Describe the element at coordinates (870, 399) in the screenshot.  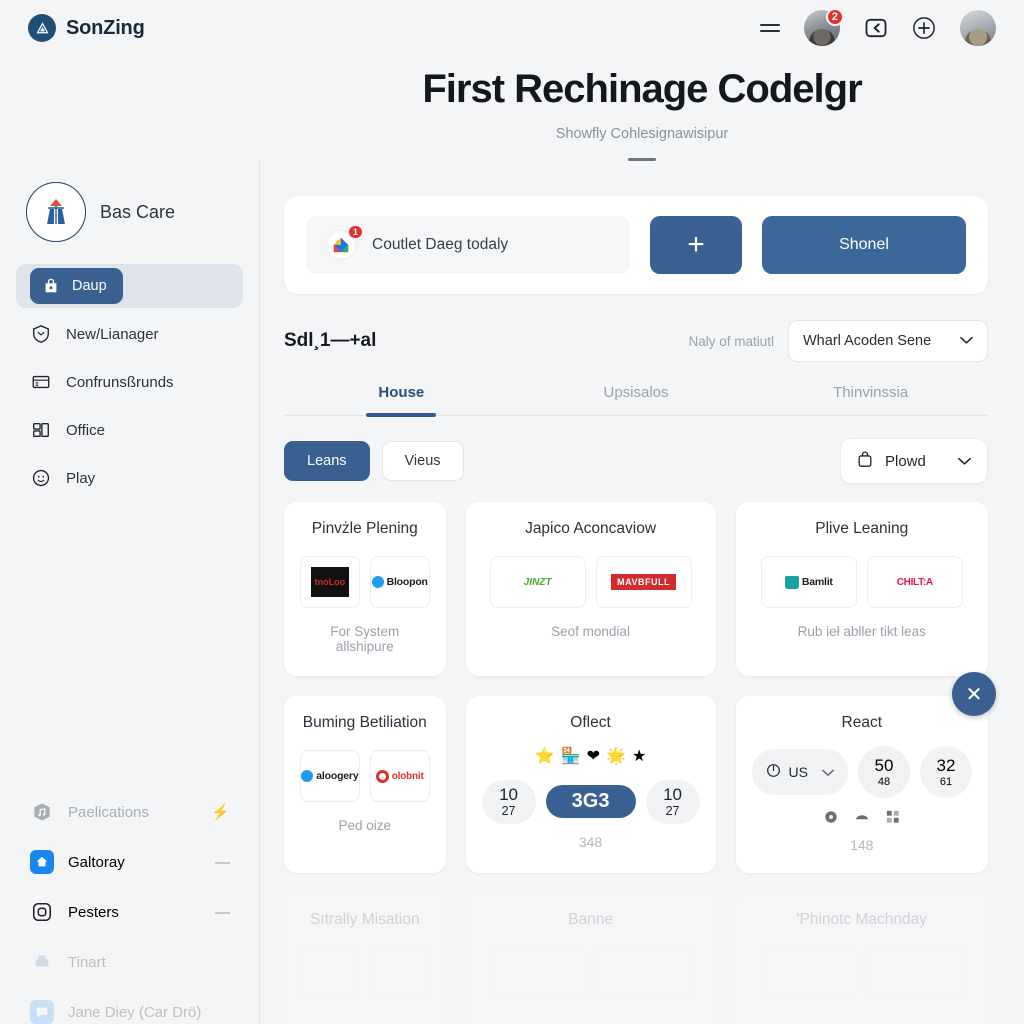
I see `tab-thinvinssia: Thinvinssia` at that location.